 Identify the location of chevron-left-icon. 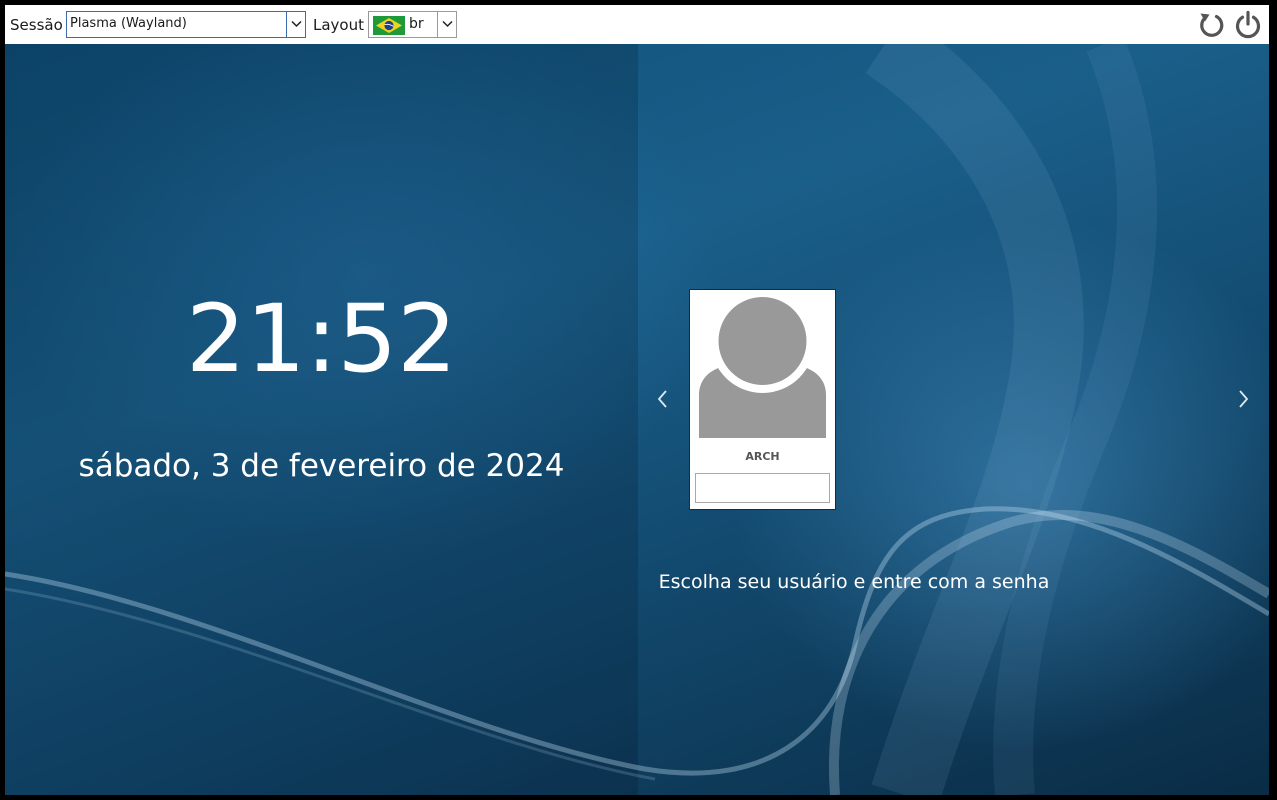
(662, 399).